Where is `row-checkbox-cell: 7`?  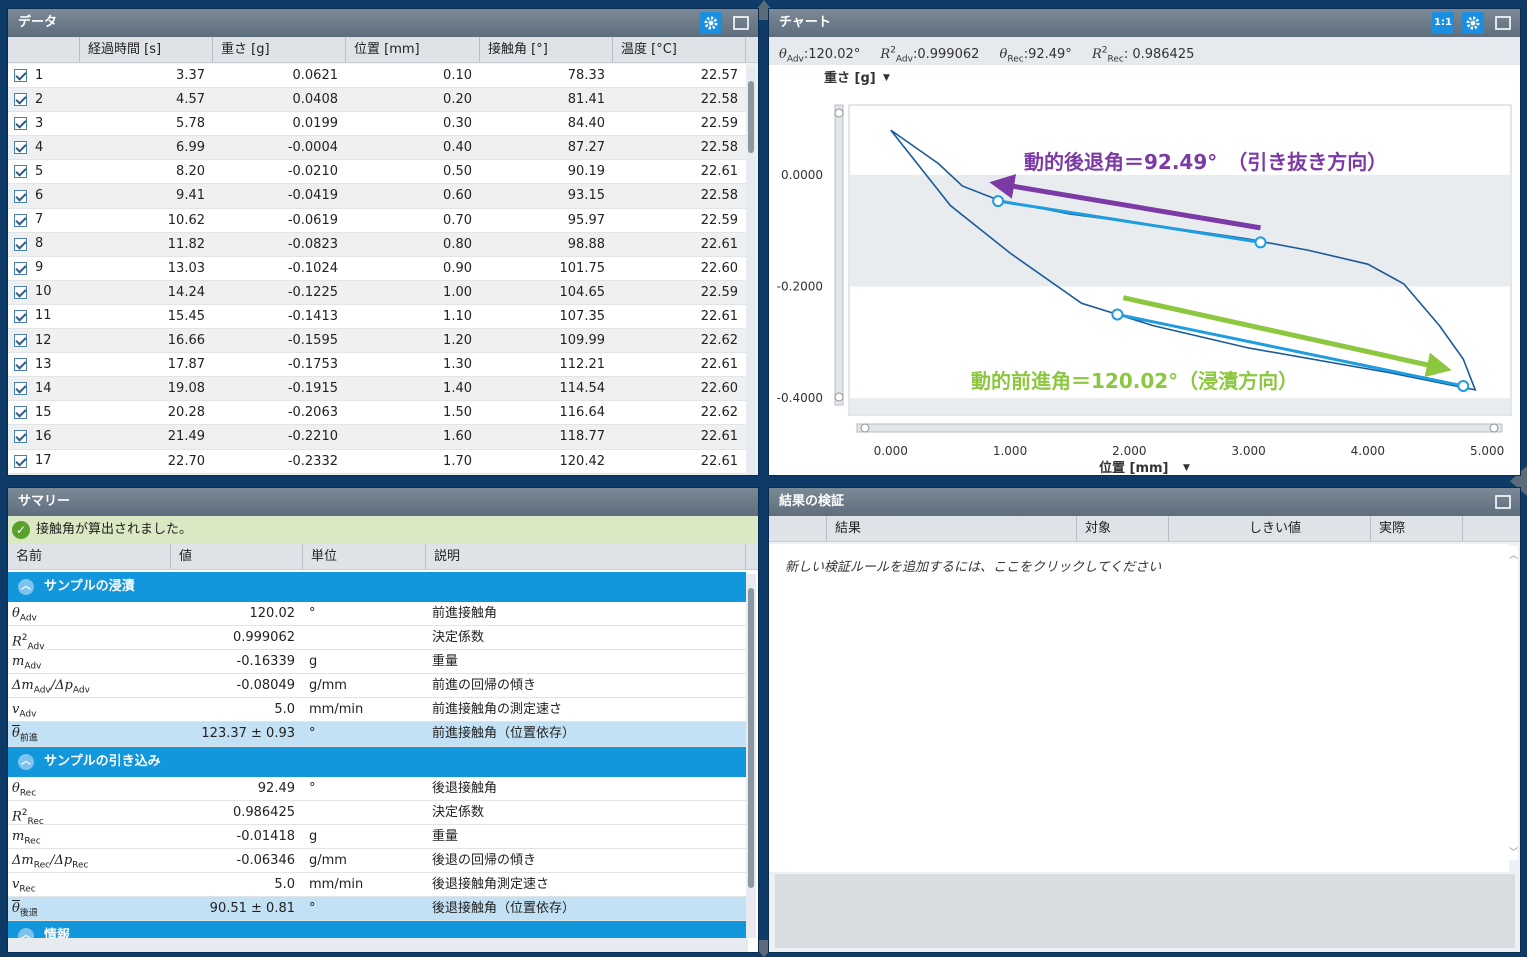
row-checkbox-cell: 7 is located at coordinates (44, 220).